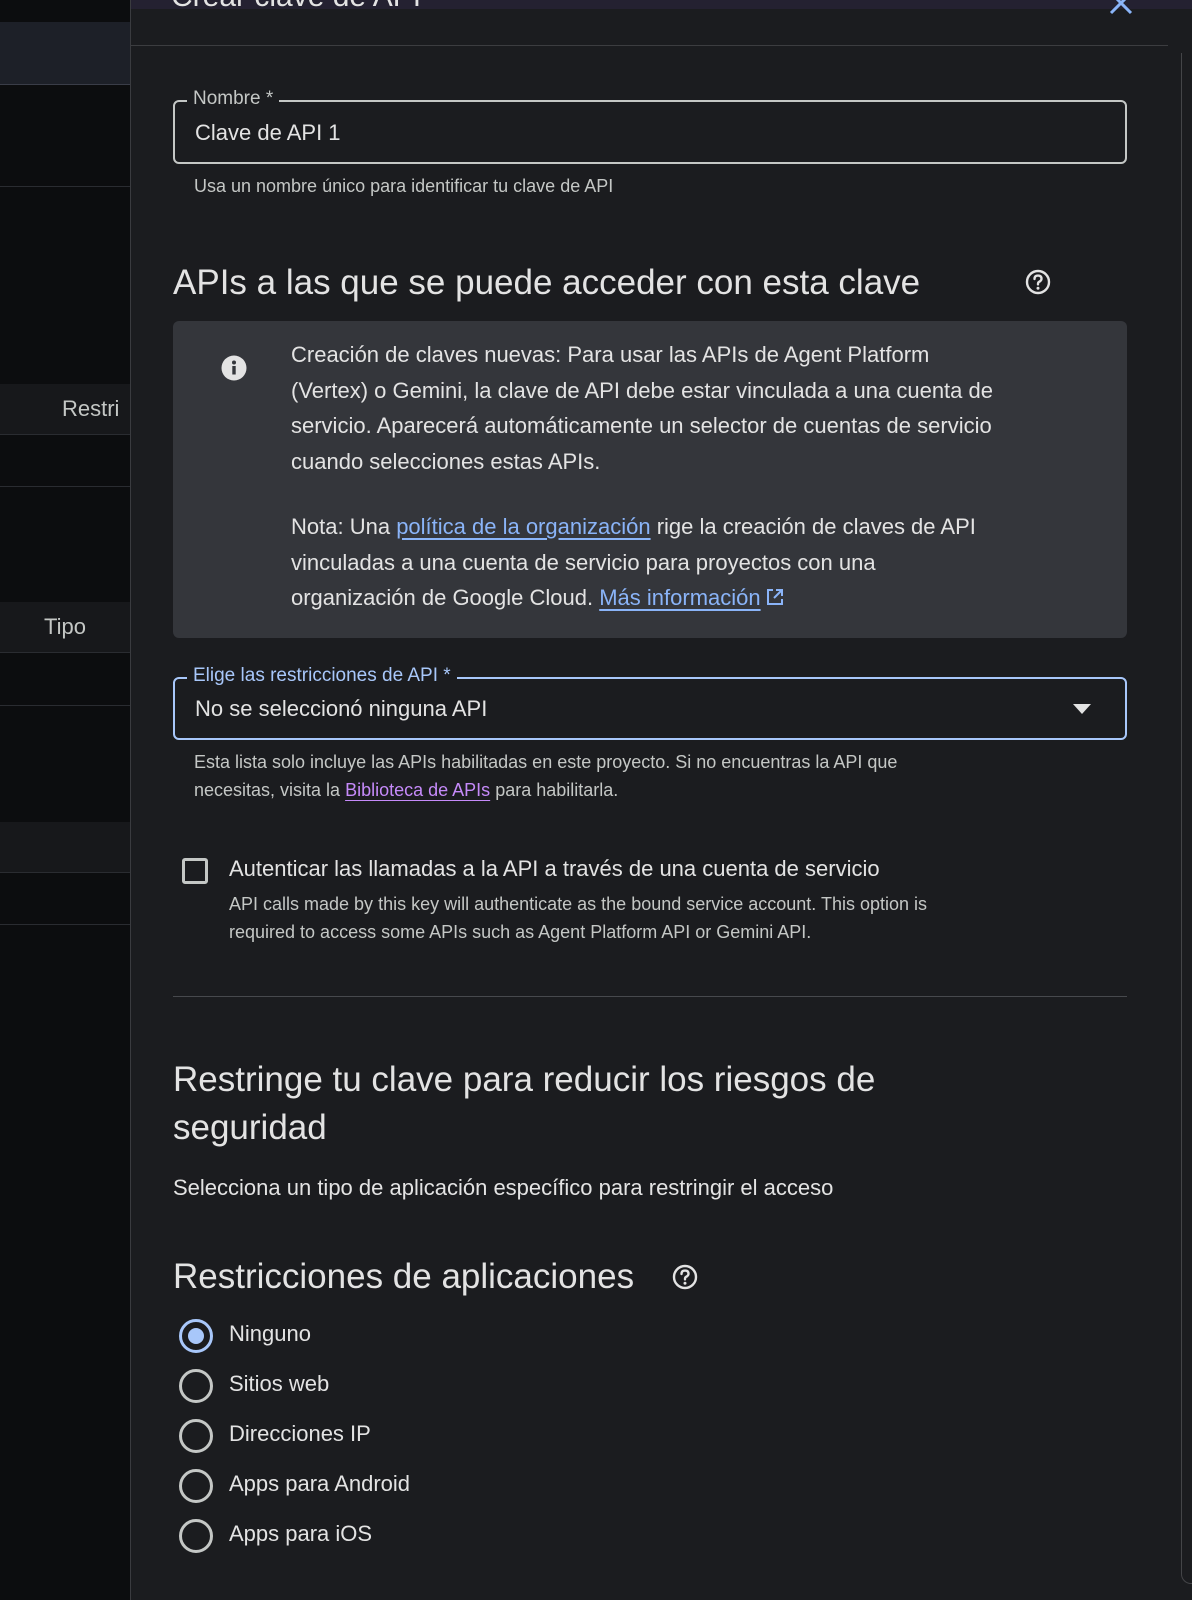  Describe the element at coordinates (341, 526) in the screenshot. I see `info-text-fragment: Nota: Una` at that location.